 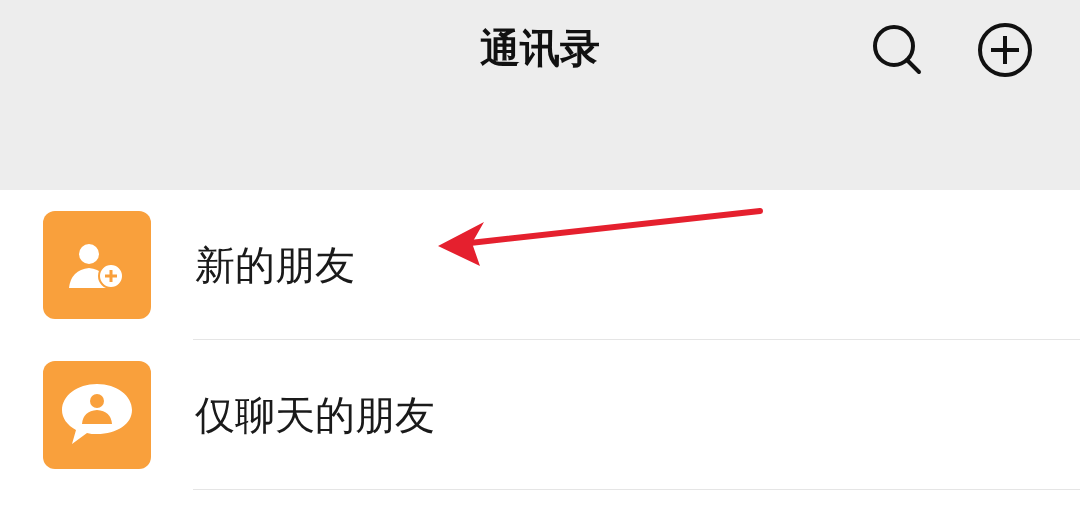 What do you see at coordinates (540, 48) in the screenshot?
I see `page-title: 通讯录` at bounding box center [540, 48].